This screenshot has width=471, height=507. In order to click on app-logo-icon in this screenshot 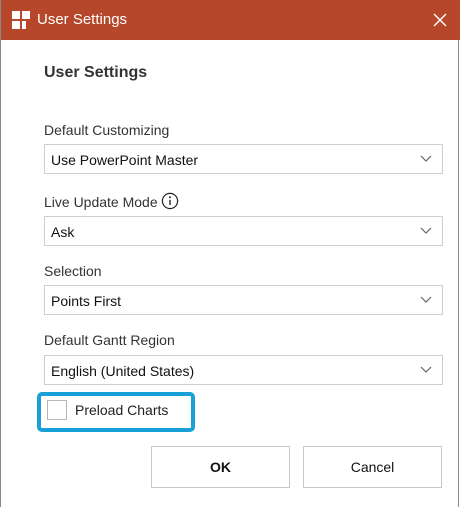, I will do `click(21, 20)`.